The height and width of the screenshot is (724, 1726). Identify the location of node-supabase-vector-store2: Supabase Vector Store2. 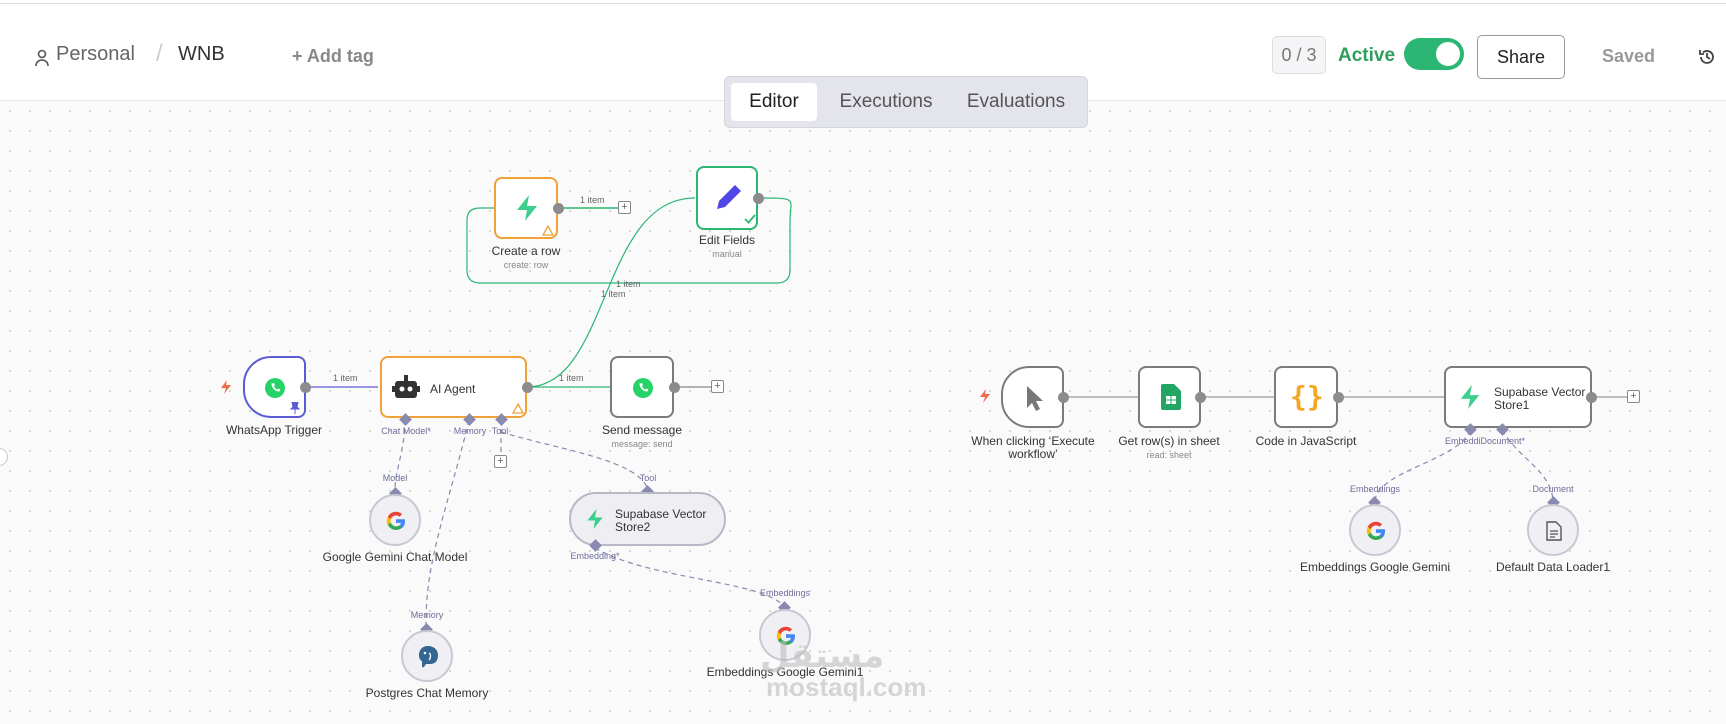
(647, 519).